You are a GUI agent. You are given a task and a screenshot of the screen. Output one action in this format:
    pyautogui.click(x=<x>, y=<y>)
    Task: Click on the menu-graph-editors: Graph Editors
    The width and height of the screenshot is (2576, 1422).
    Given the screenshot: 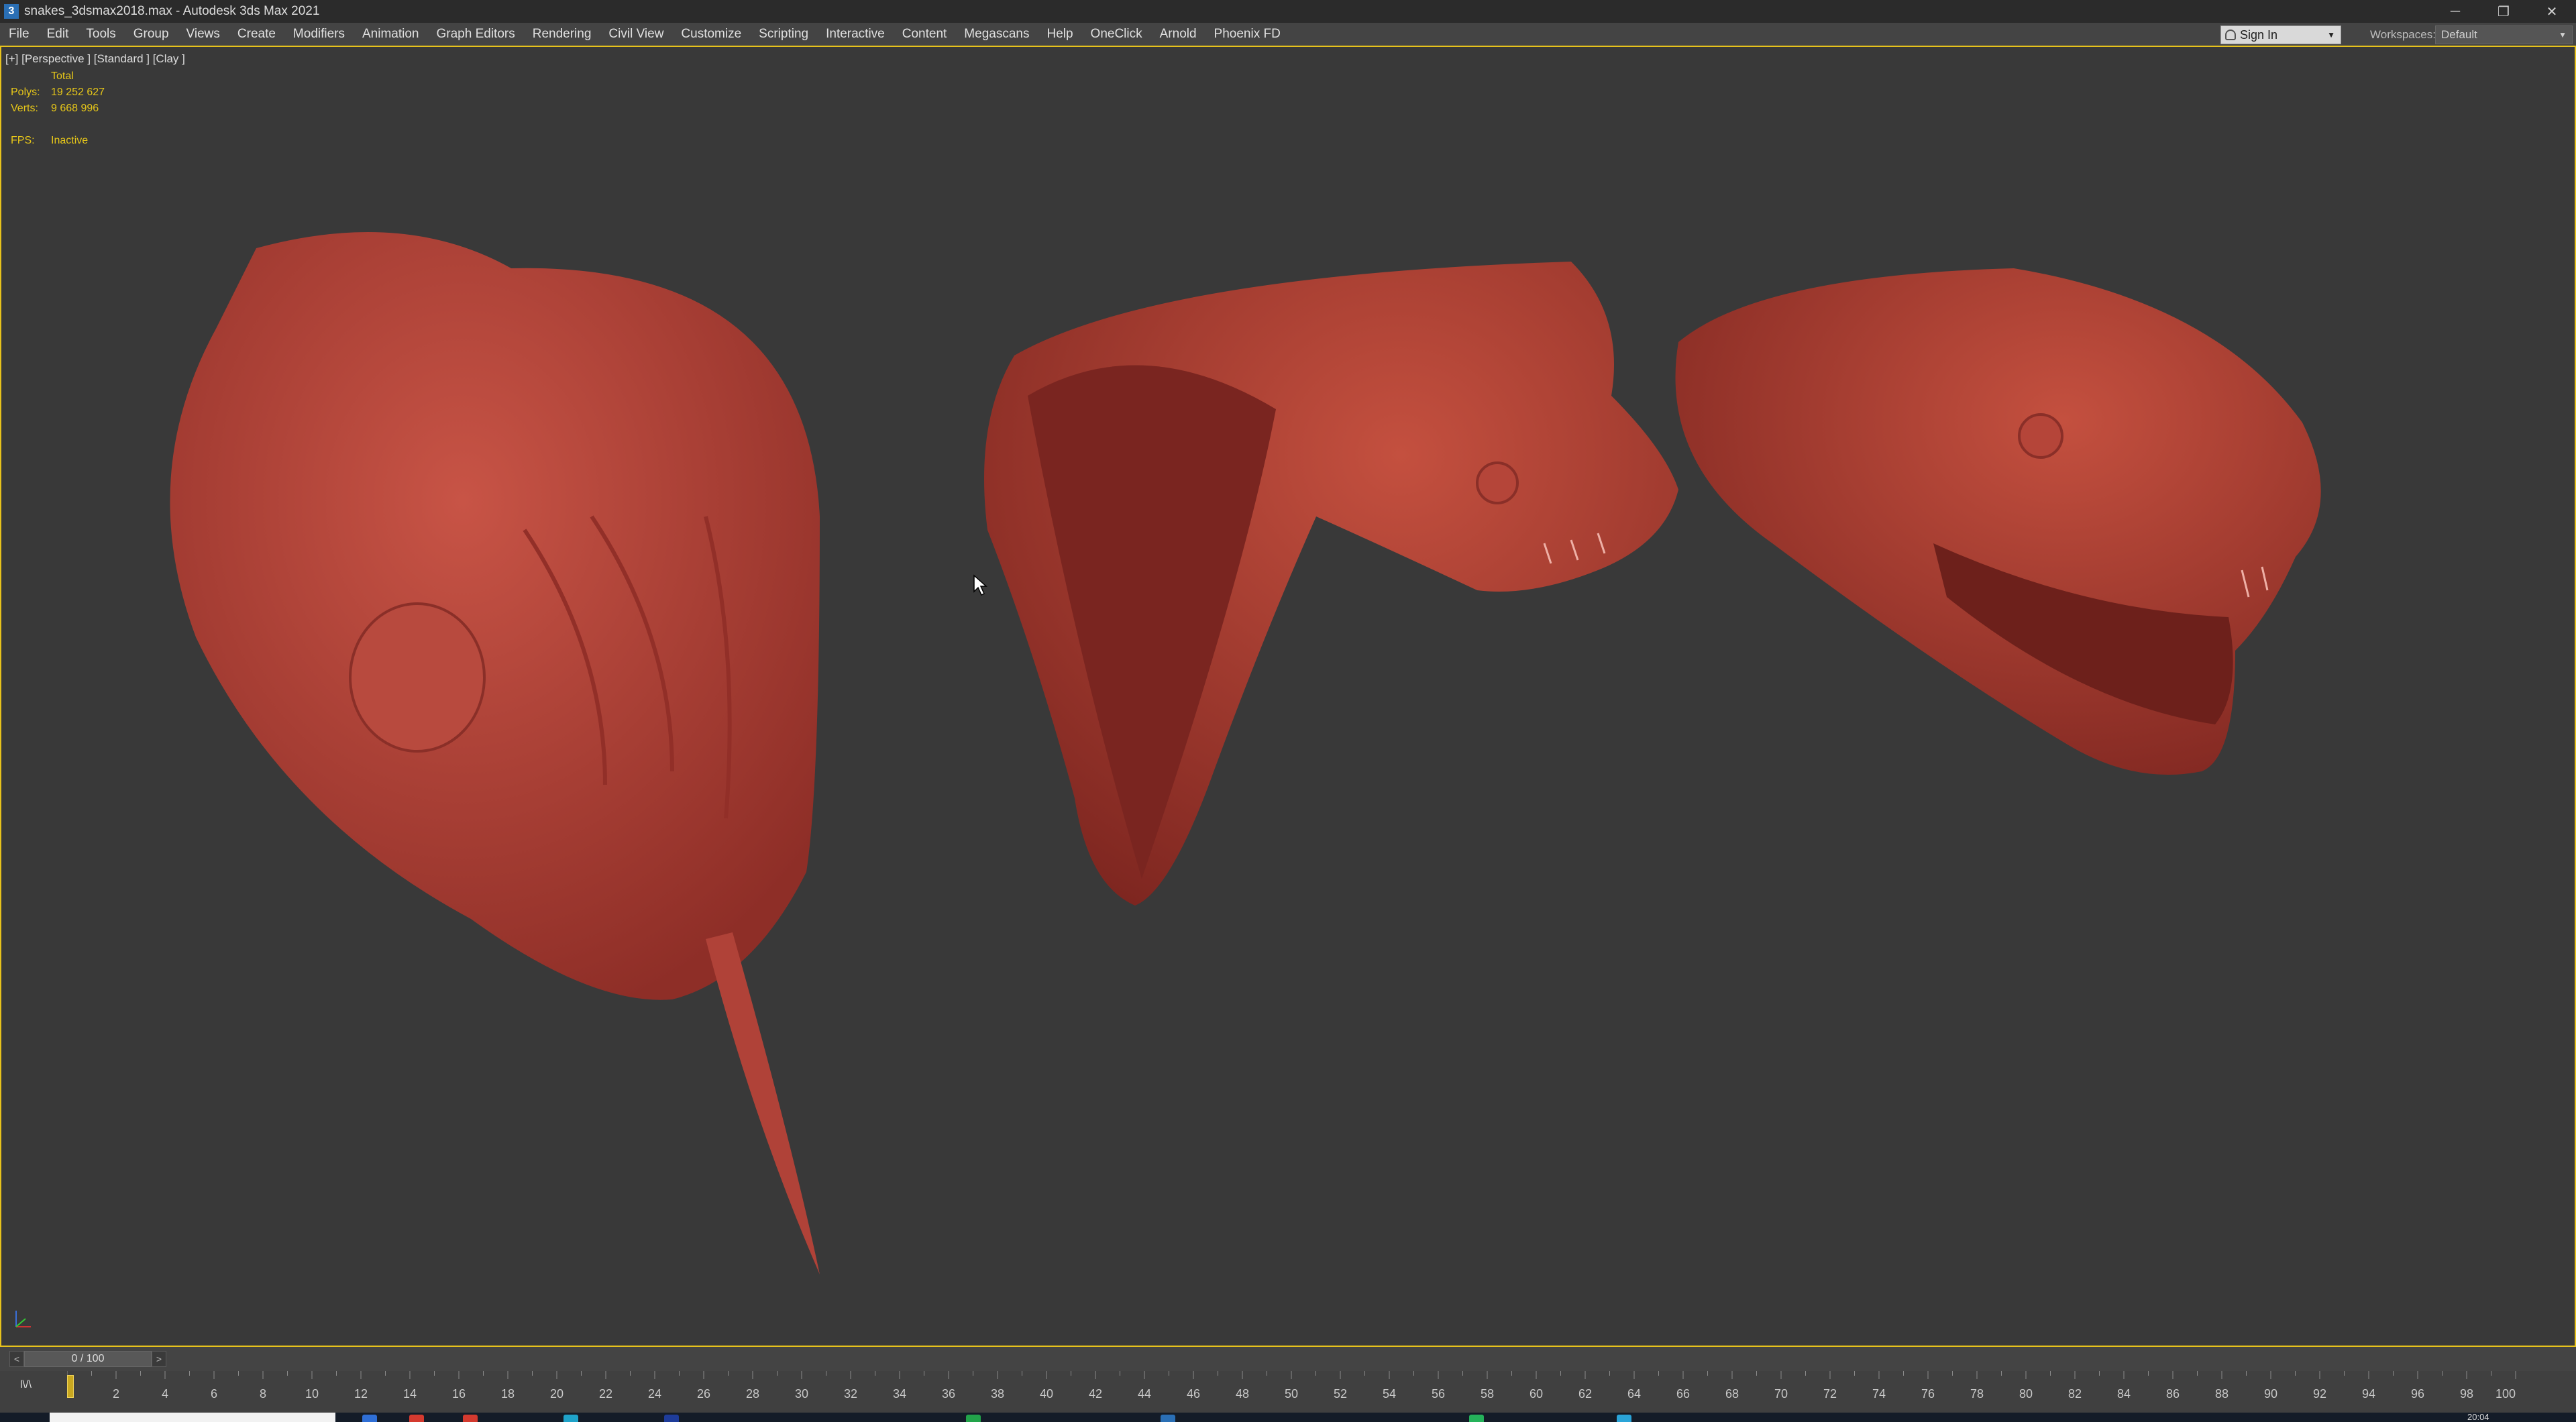 What is the action you would take?
    pyautogui.click(x=476, y=34)
    